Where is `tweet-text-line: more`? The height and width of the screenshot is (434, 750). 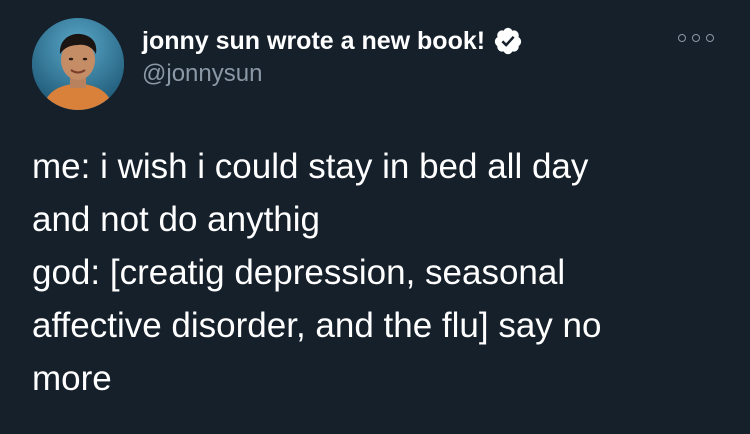
tweet-text-line: more is located at coordinates (72, 378).